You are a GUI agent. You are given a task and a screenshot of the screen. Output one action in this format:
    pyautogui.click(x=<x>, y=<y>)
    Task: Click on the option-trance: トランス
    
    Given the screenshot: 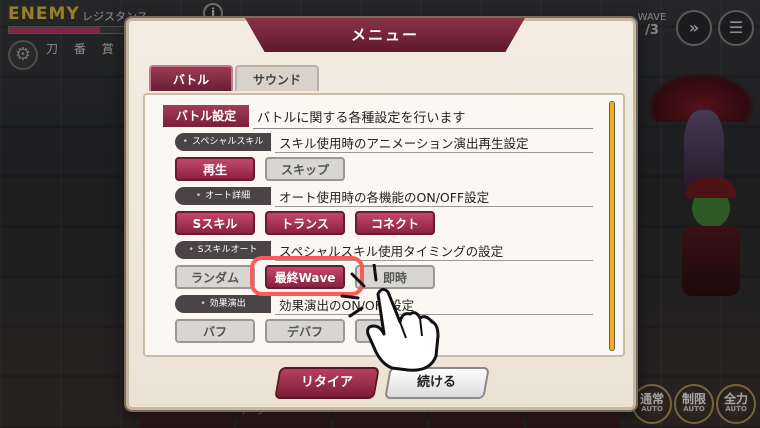 What is the action you would take?
    pyautogui.click(x=305, y=223)
    